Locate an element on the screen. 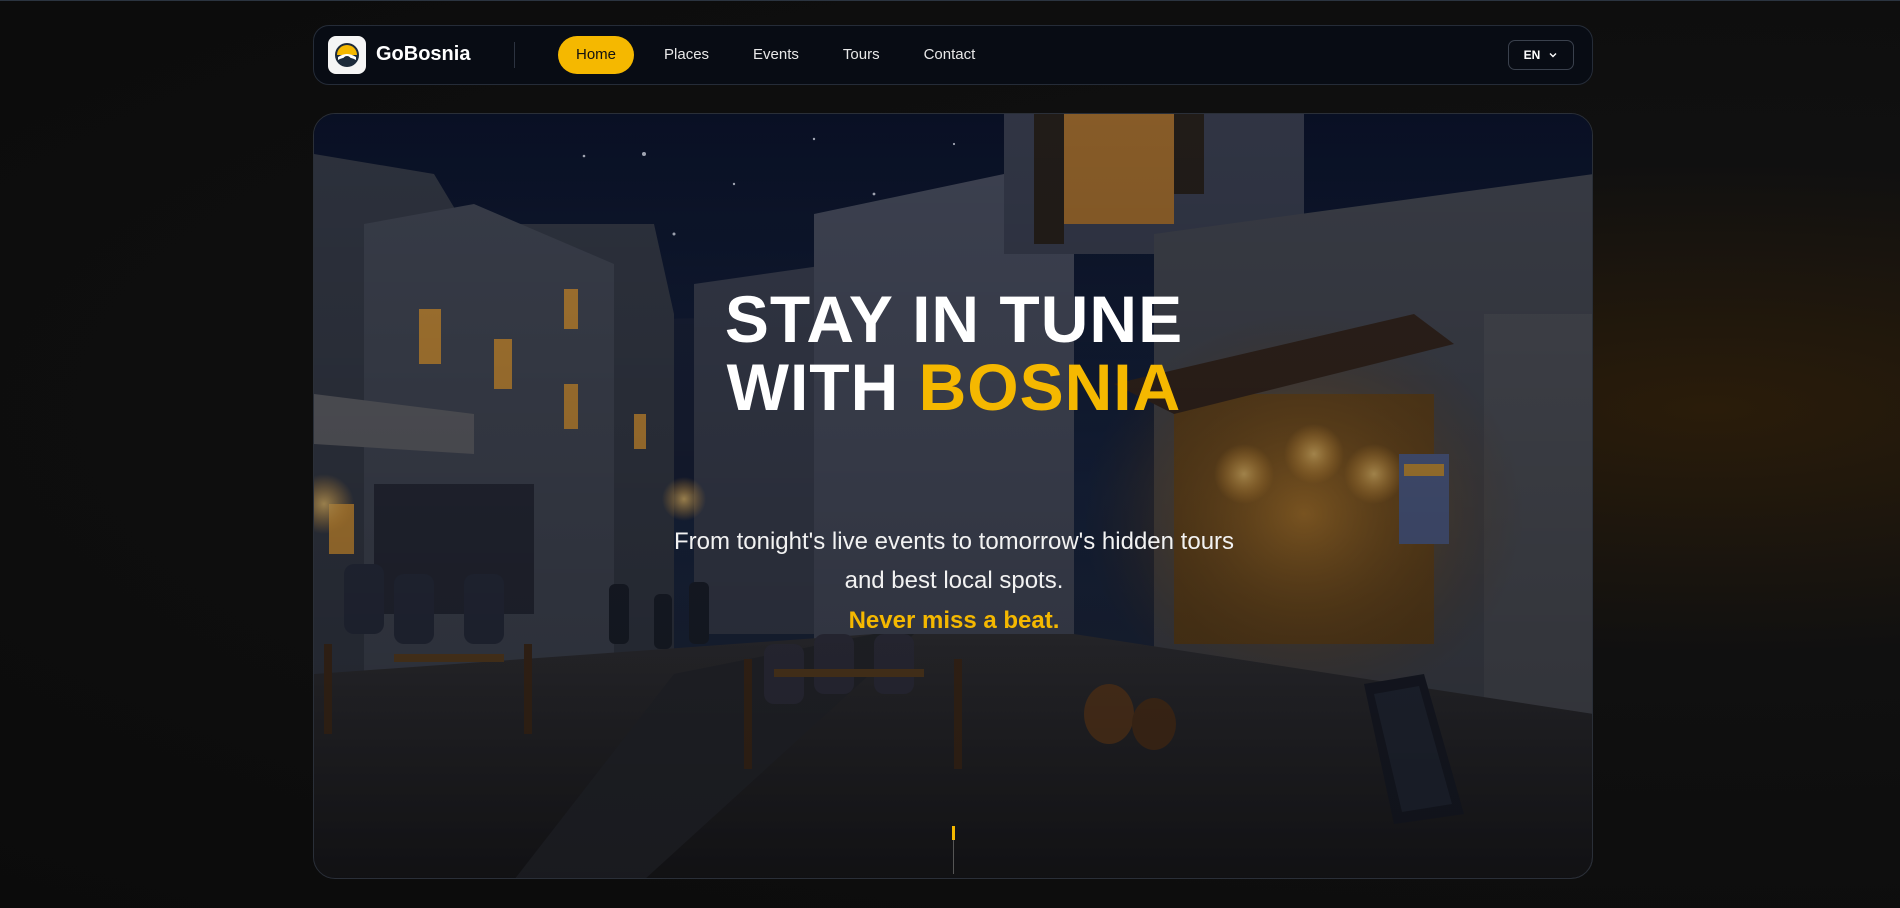  hero-tagline: Never miss a beat. is located at coordinates (954, 620).